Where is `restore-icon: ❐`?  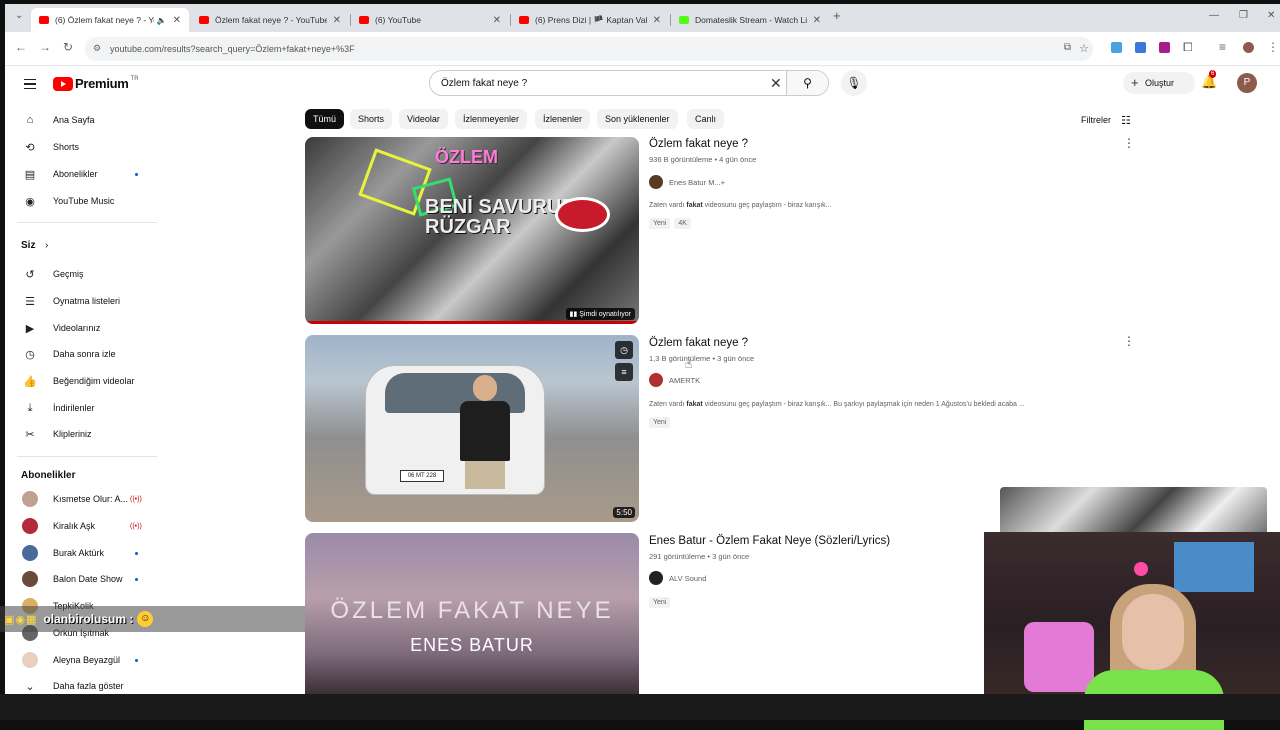 restore-icon: ❐ is located at coordinates (1243, 15).